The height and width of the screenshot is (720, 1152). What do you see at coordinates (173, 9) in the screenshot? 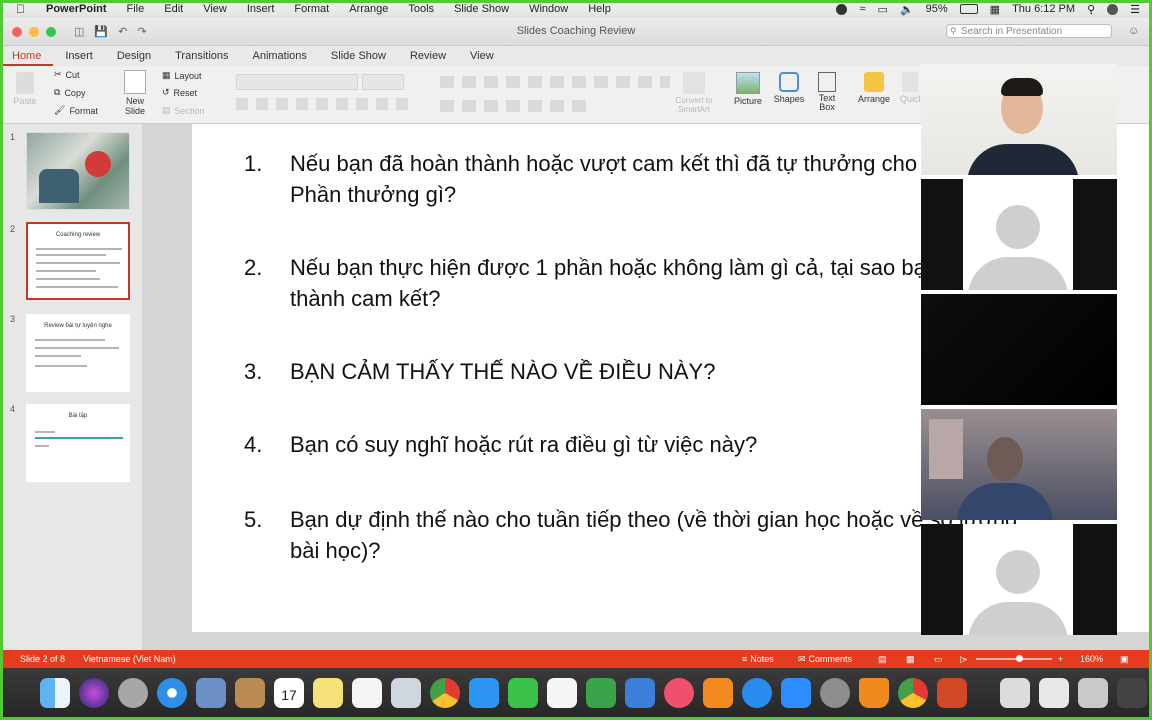
I see `menu-edit: Edit` at bounding box center [173, 9].